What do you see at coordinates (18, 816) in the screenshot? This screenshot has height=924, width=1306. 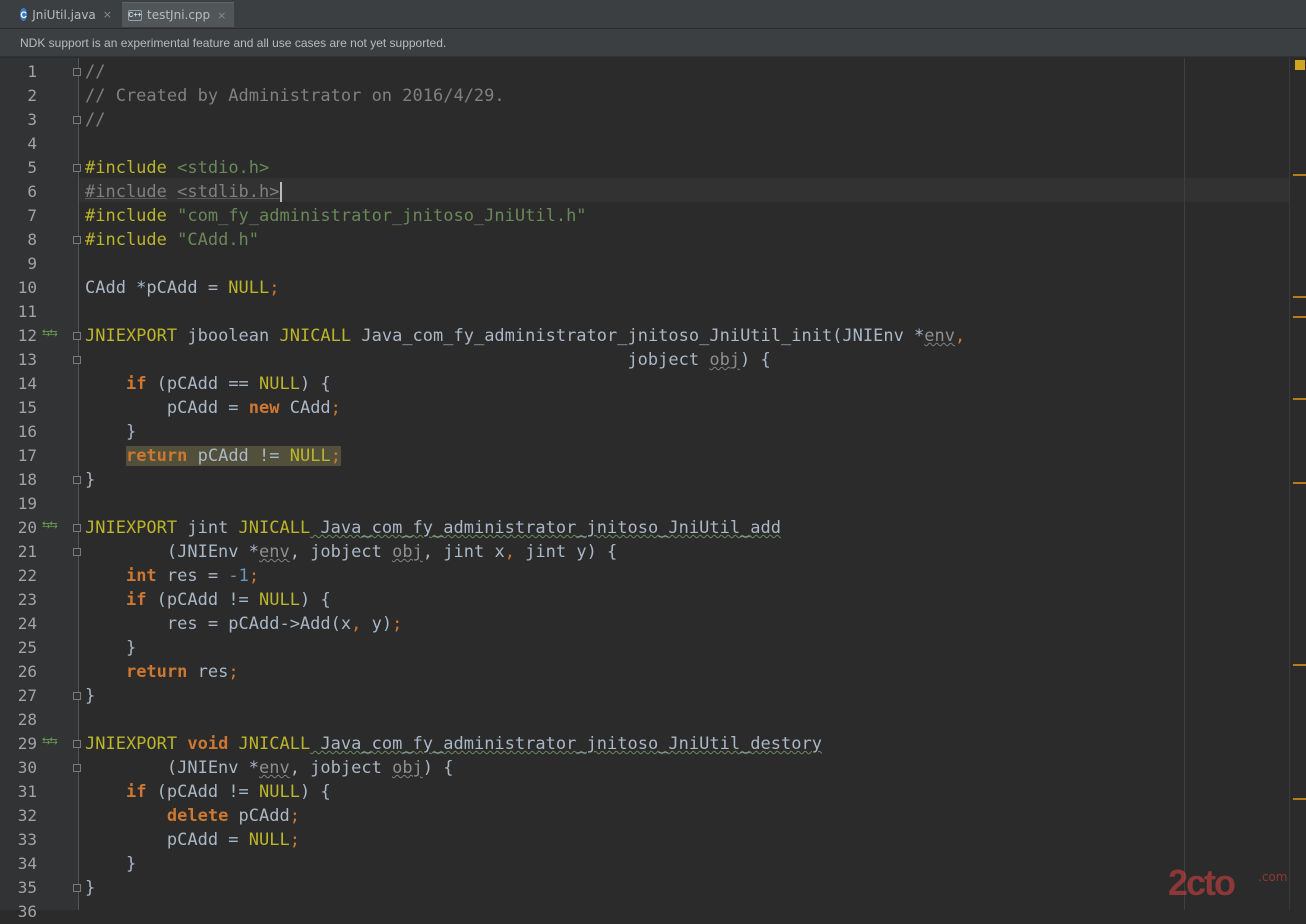 I see `line-number: 32` at bounding box center [18, 816].